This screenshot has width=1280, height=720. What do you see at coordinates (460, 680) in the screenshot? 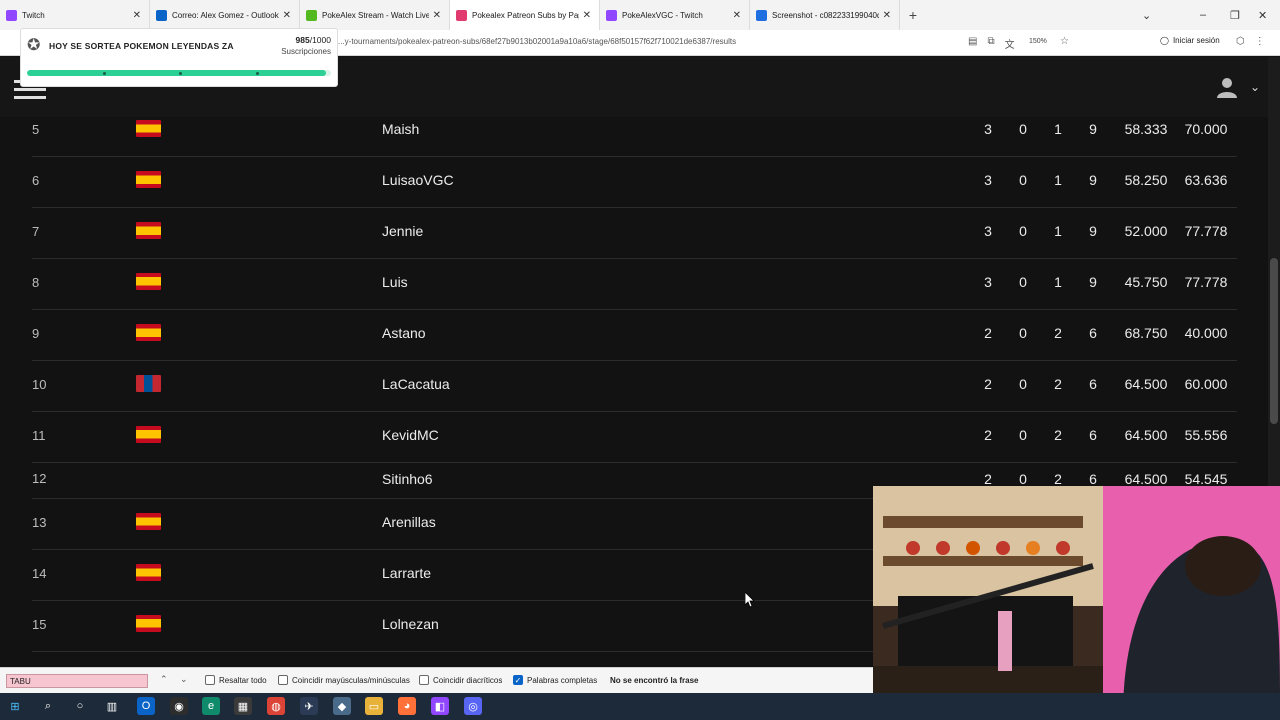
I see `match-diacritics-checkbox: Coincidir diacríticos` at bounding box center [460, 680].